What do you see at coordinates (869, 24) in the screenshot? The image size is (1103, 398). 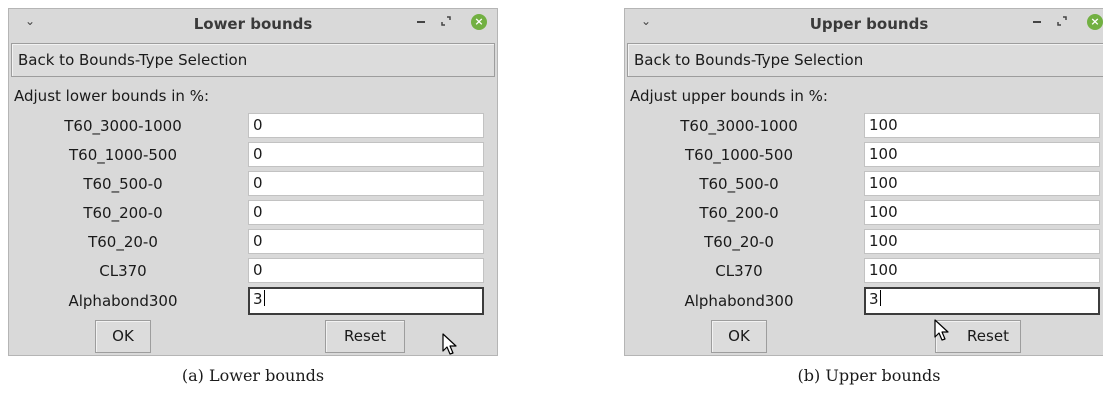 I see `window-title: Upper bounds` at bounding box center [869, 24].